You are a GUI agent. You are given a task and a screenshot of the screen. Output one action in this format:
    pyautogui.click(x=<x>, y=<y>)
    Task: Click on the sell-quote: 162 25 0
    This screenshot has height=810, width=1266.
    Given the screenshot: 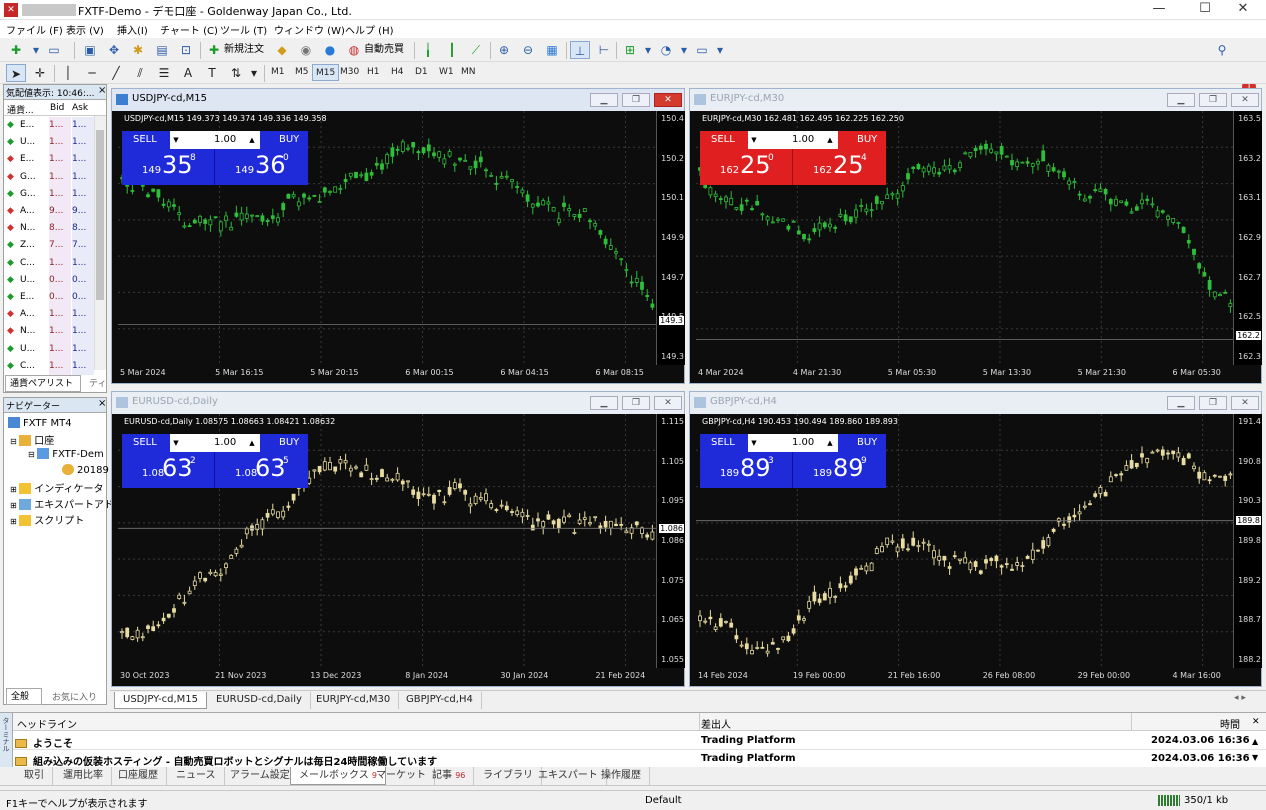 What is the action you would take?
    pyautogui.click(x=746, y=167)
    